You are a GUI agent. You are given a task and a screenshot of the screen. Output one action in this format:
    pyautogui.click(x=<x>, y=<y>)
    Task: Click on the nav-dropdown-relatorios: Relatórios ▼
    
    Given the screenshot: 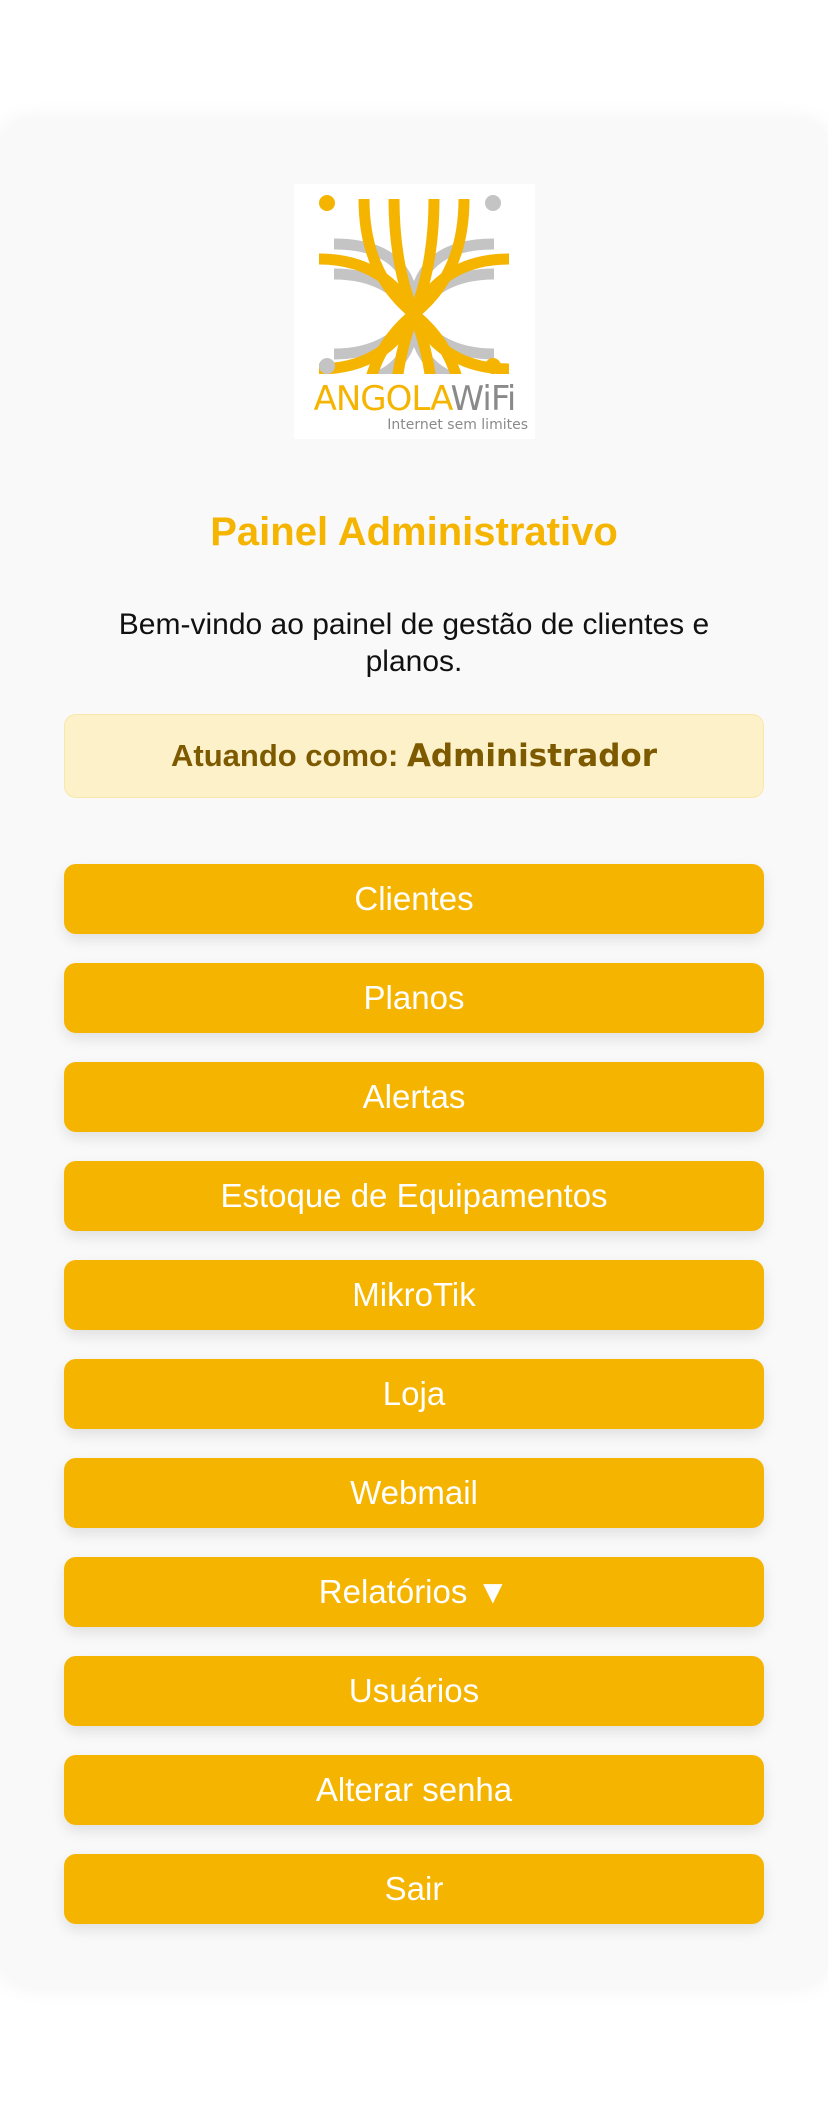 What is the action you would take?
    pyautogui.click(x=414, y=1592)
    